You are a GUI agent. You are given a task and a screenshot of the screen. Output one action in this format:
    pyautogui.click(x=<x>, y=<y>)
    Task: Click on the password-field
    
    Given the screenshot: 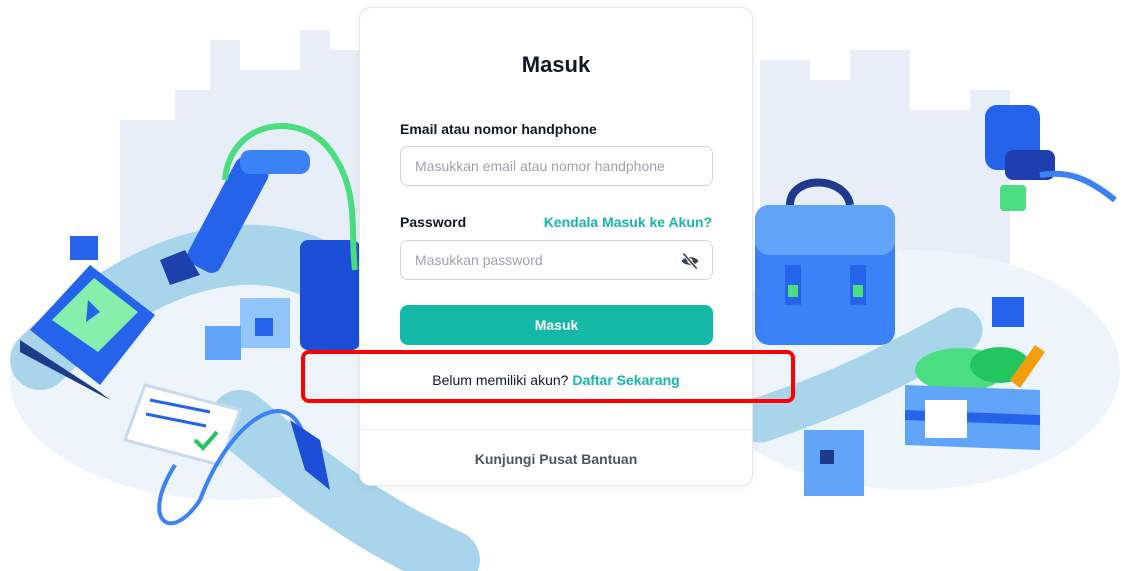 What is the action you would take?
    pyautogui.click(x=556, y=260)
    